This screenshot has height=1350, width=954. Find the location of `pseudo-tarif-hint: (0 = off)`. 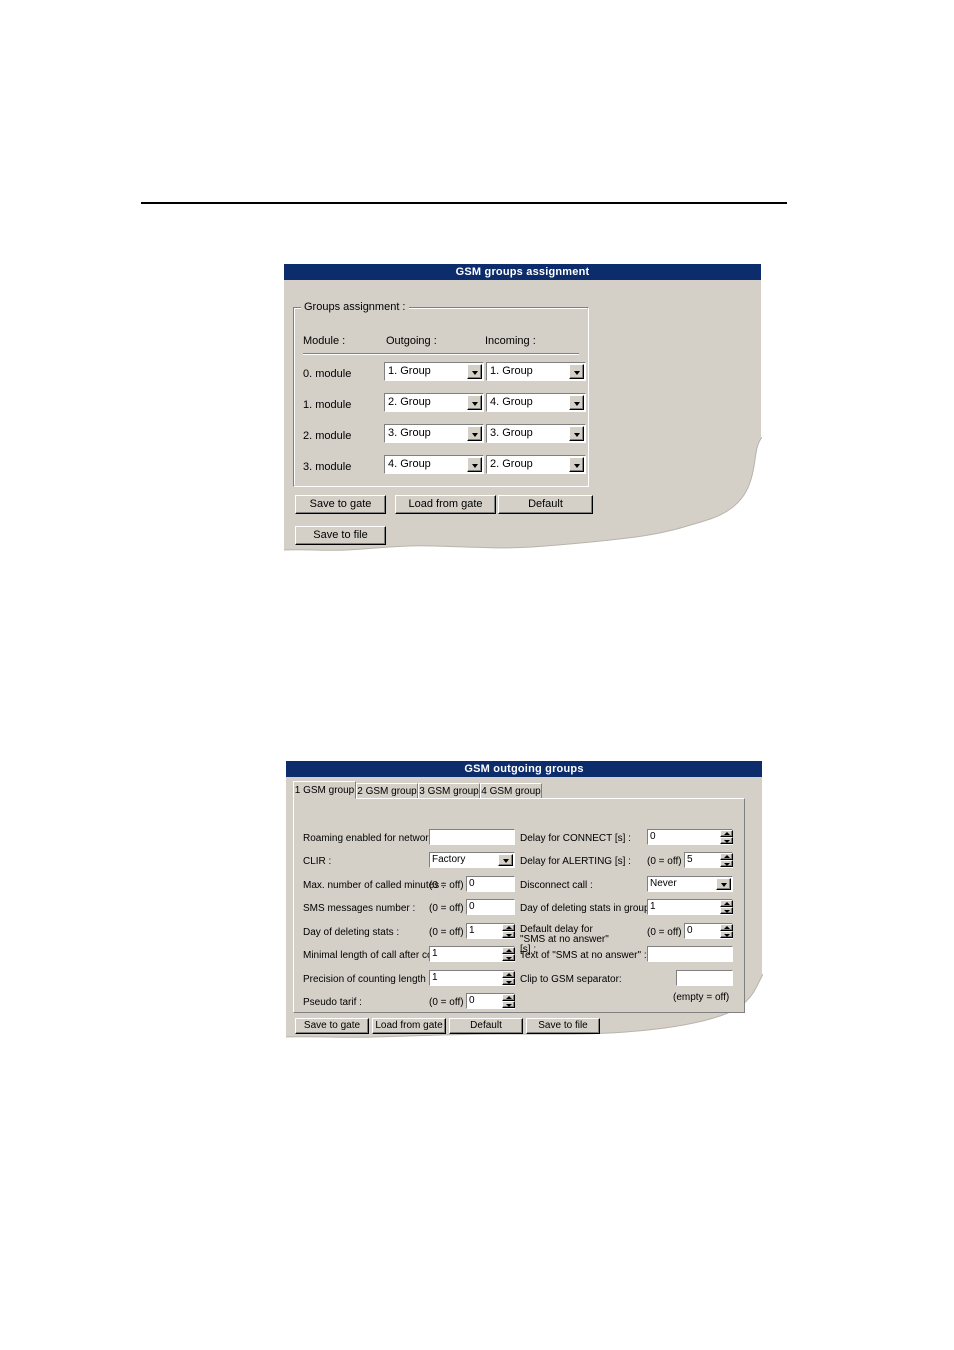

pseudo-tarif-hint: (0 = off) is located at coordinates (446, 1002).